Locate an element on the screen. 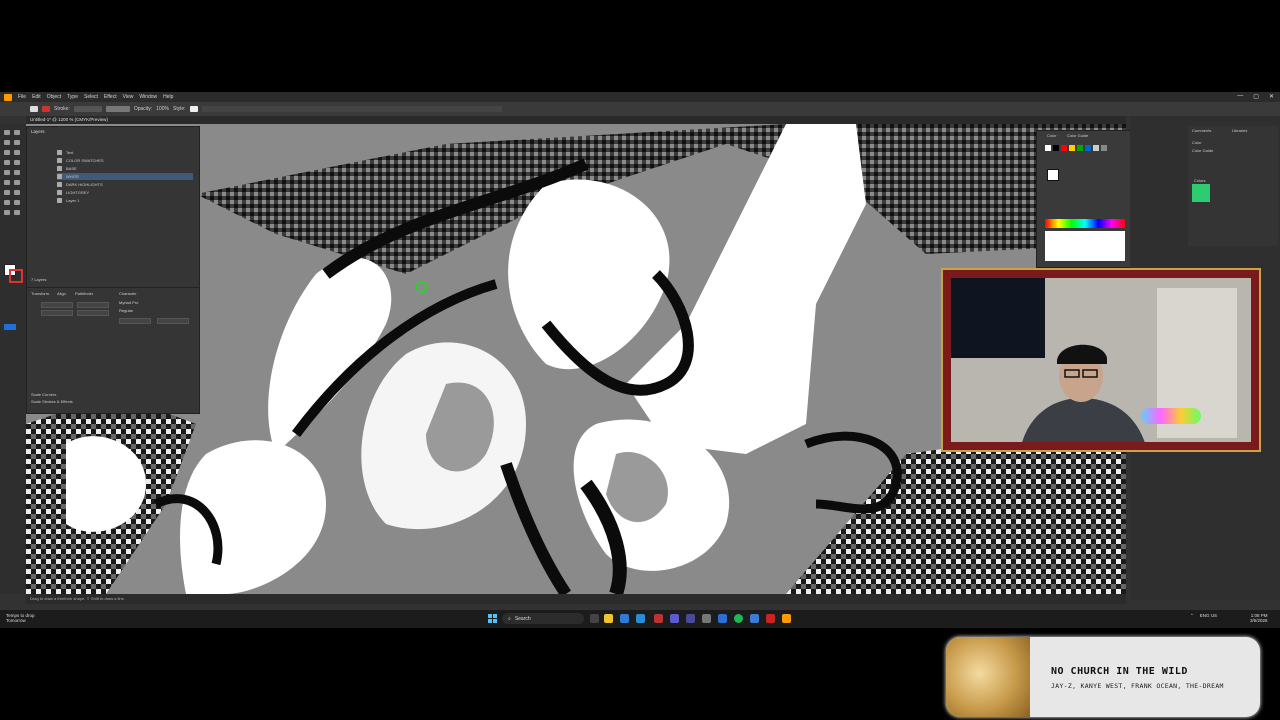 Image resolution: width=1280 pixels, height=720 pixels. height-field is located at coordinates (93, 313).